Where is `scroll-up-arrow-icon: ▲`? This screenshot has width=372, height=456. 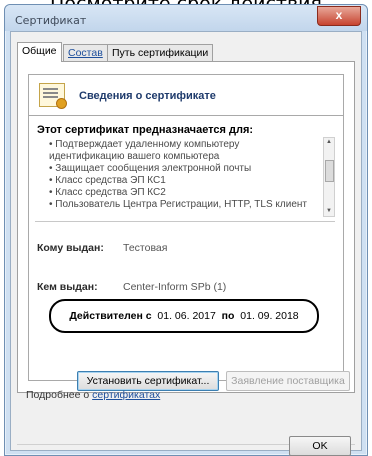
scroll-up-arrow-icon: ▲ is located at coordinates (329, 142).